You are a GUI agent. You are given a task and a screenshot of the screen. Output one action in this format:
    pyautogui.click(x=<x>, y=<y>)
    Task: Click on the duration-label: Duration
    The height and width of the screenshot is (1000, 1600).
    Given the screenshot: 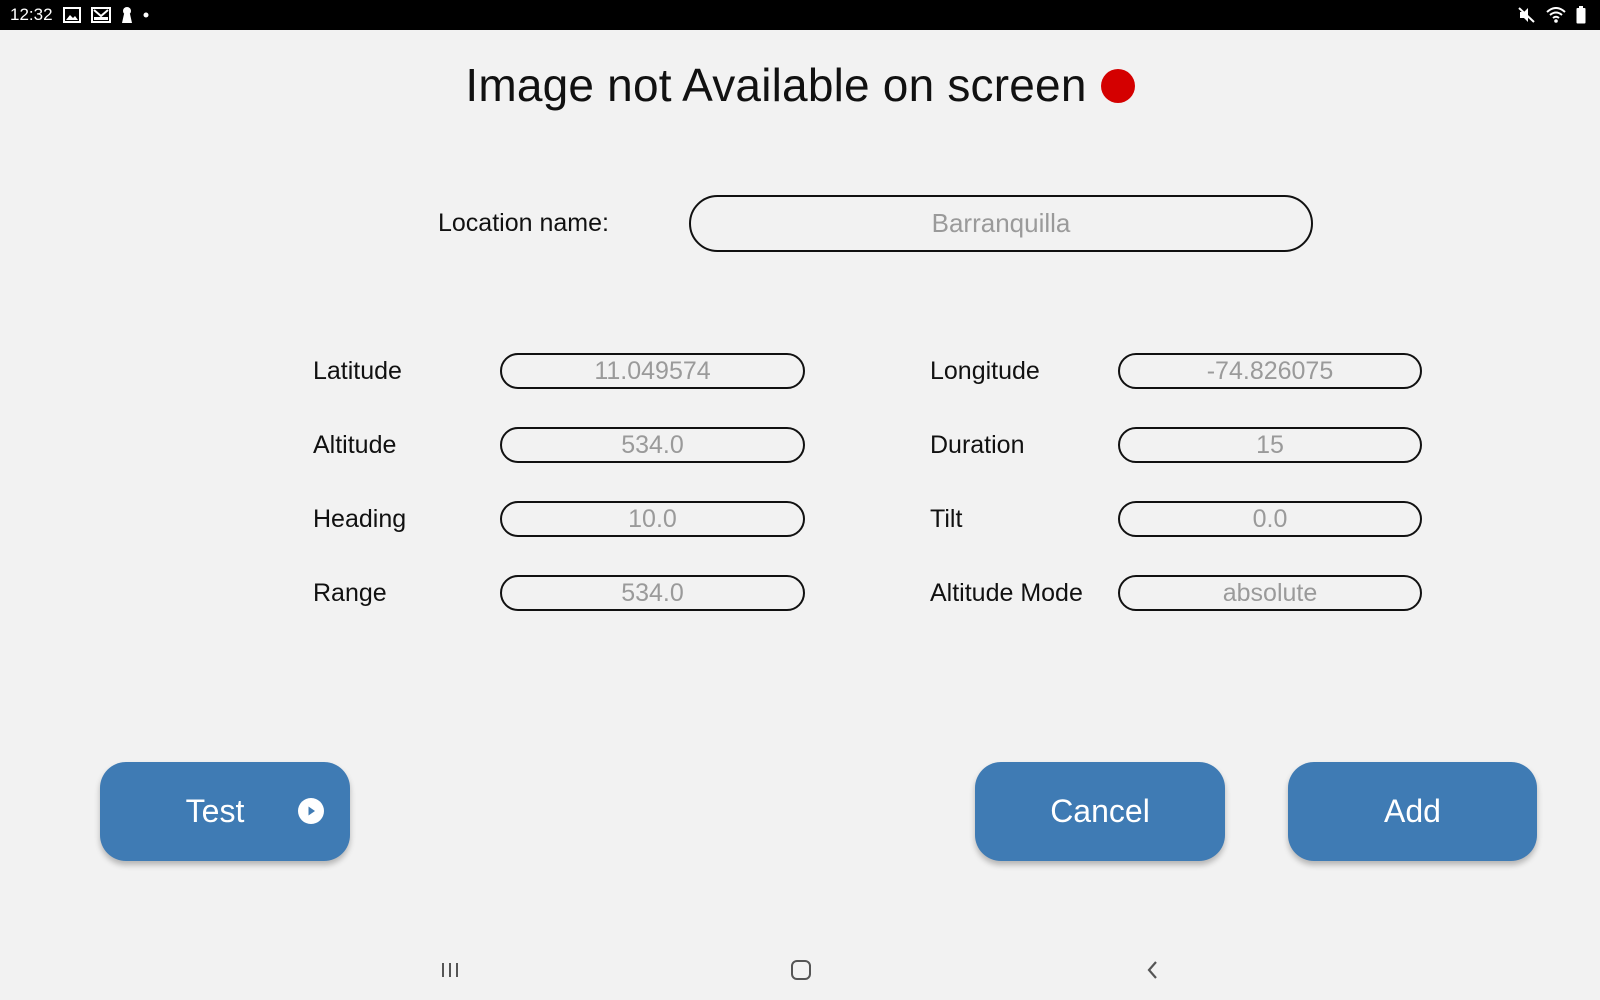 What is the action you would take?
    pyautogui.click(x=977, y=445)
    